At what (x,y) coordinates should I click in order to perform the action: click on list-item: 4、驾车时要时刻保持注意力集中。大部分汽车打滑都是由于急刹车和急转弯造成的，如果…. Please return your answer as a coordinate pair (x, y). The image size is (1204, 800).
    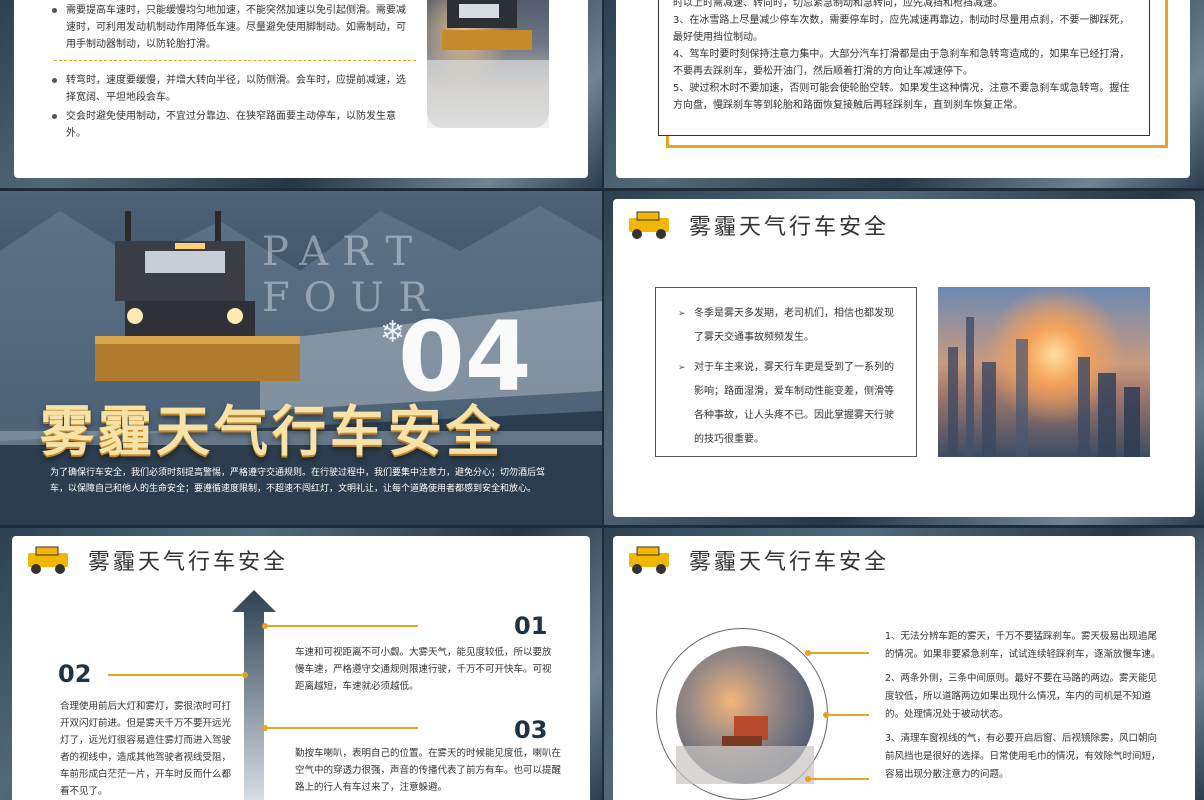
    Looking at the image, I should click on (901, 63).